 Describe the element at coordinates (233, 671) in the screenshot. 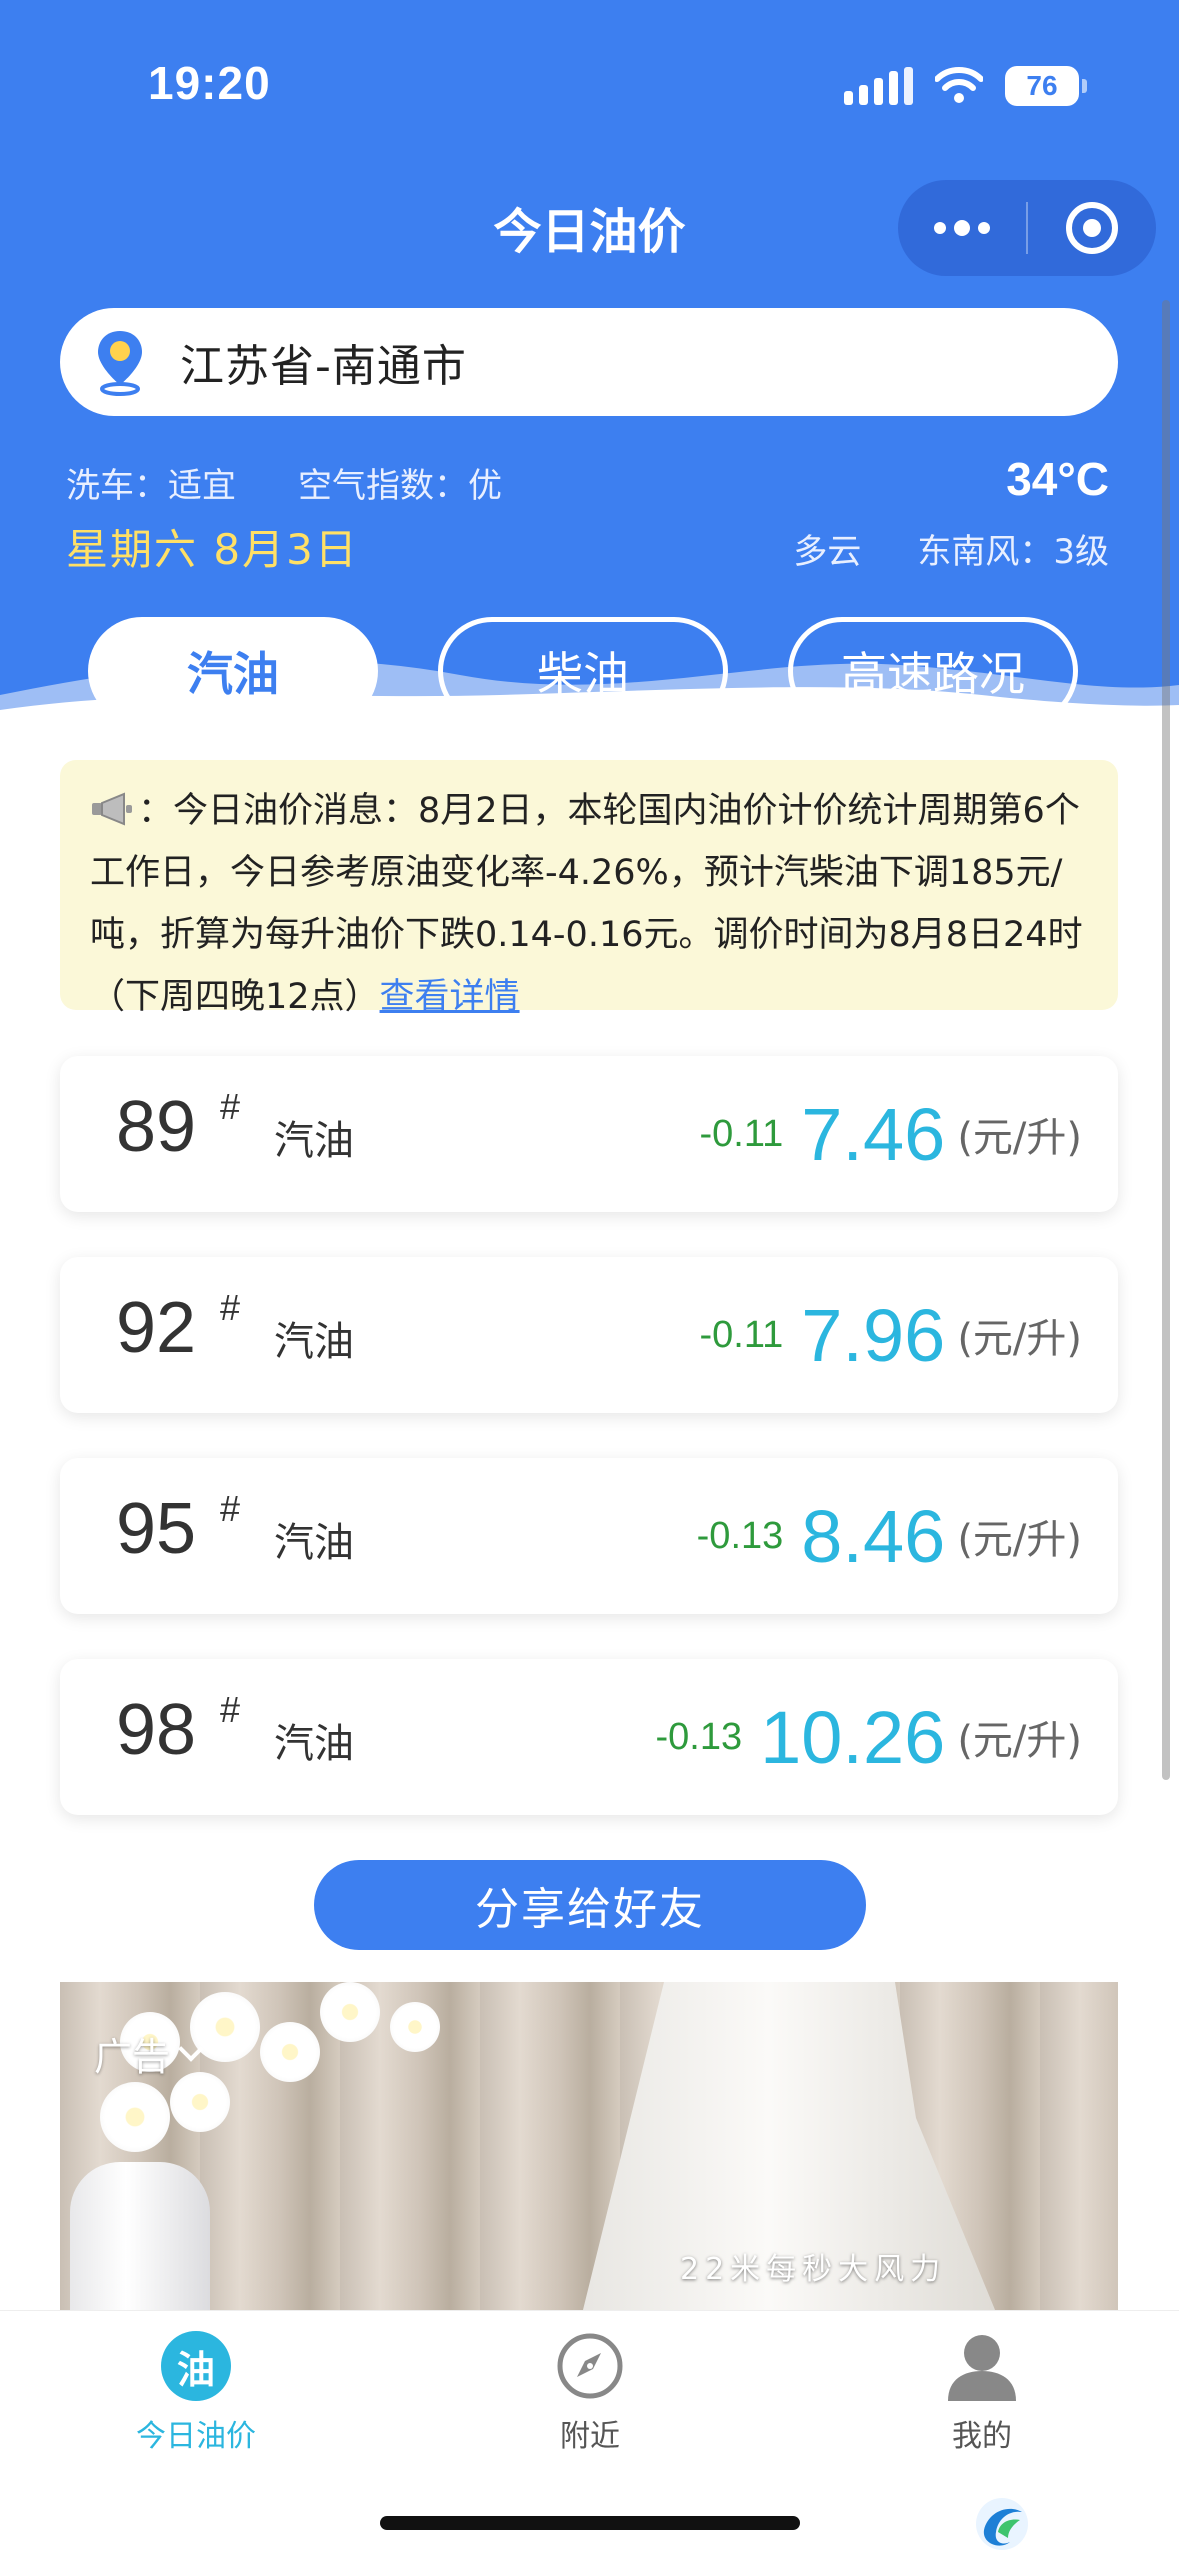

I see `tab-gasoline: 汽油` at that location.